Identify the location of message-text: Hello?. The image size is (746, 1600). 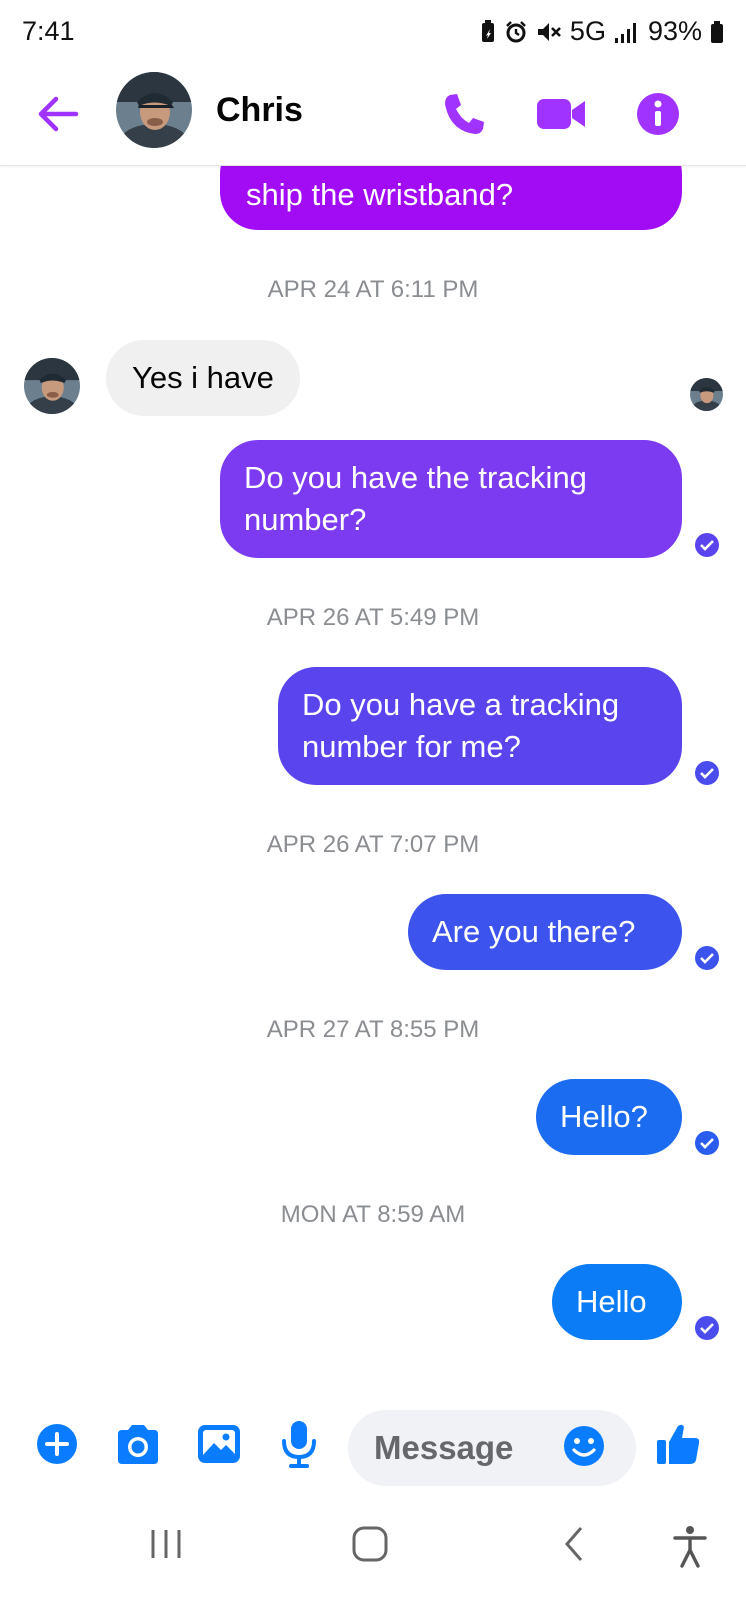
(604, 1116).